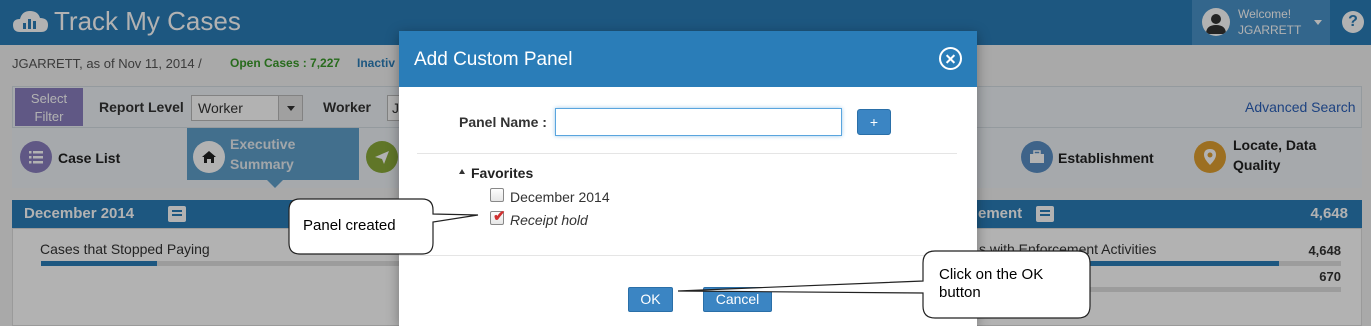 This screenshot has height=326, width=1371. I want to click on panel-name-label: Panel Name :, so click(503, 122).